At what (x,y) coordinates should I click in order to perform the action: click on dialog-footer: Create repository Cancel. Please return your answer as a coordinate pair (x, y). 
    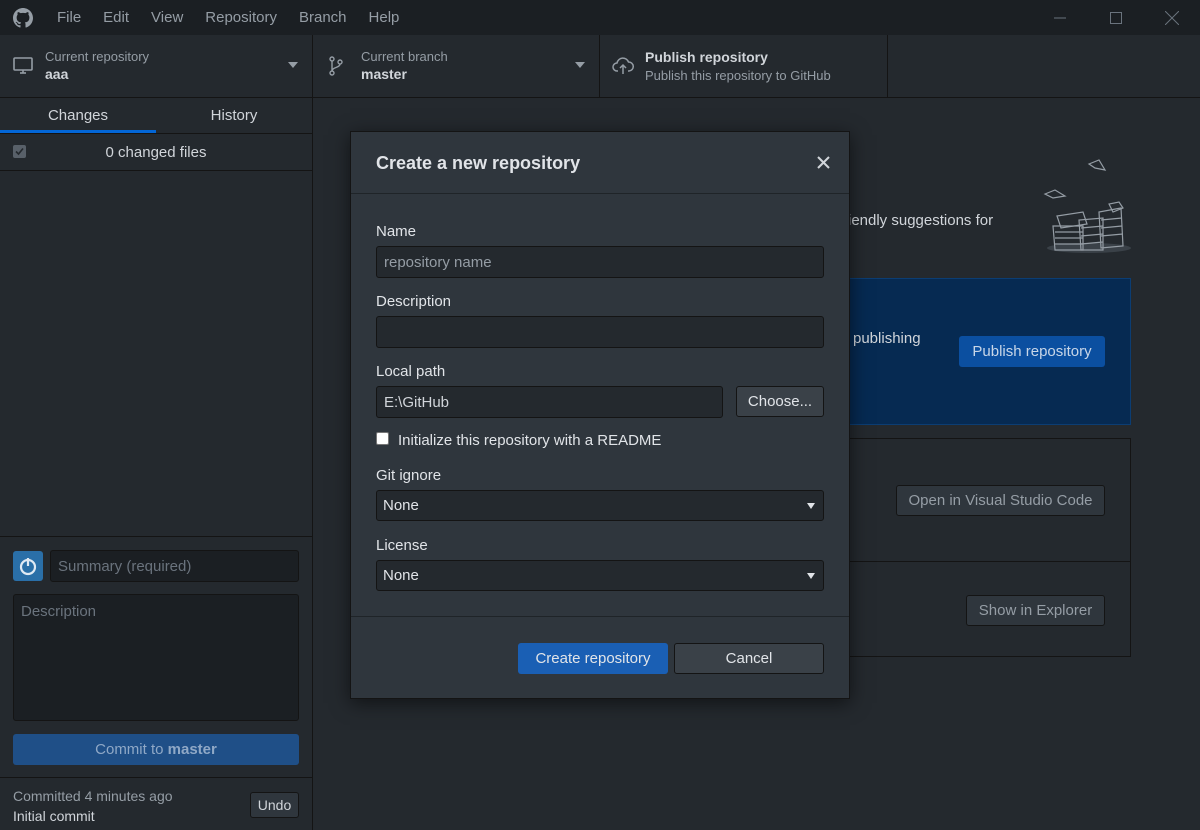
    Looking at the image, I should click on (600, 657).